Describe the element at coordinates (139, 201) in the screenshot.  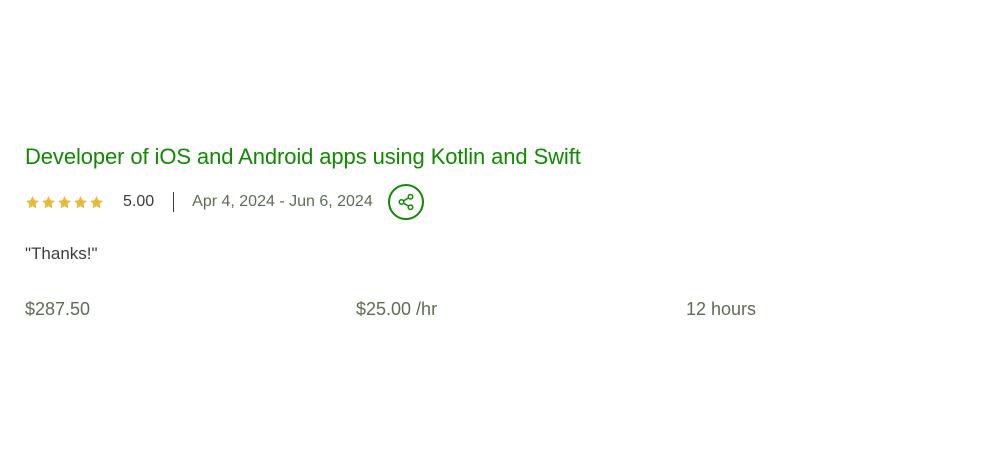
I see `rating-value: 5.00` at that location.